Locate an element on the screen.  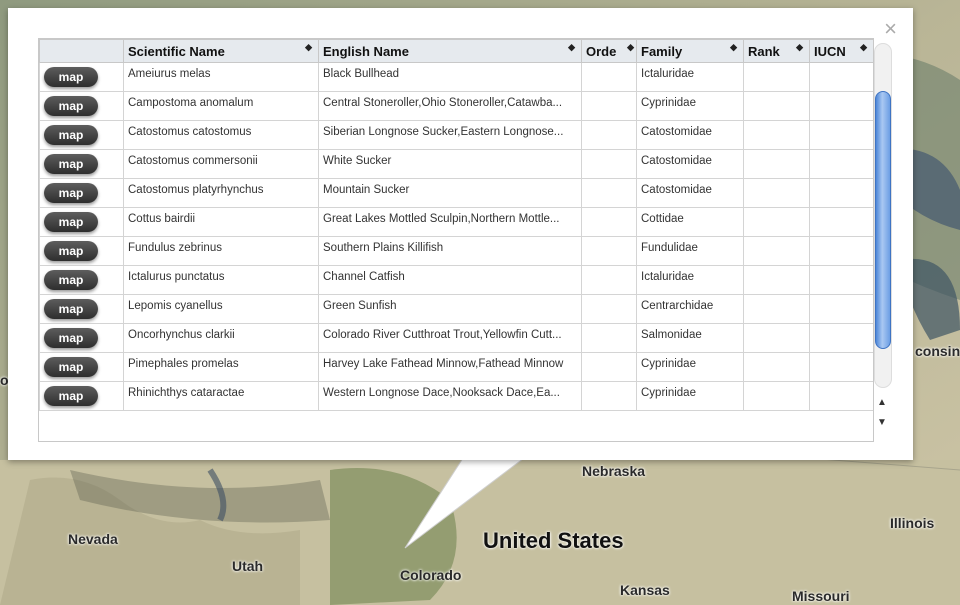
column-header-label: Scientific Name is located at coordinates (176, 51).